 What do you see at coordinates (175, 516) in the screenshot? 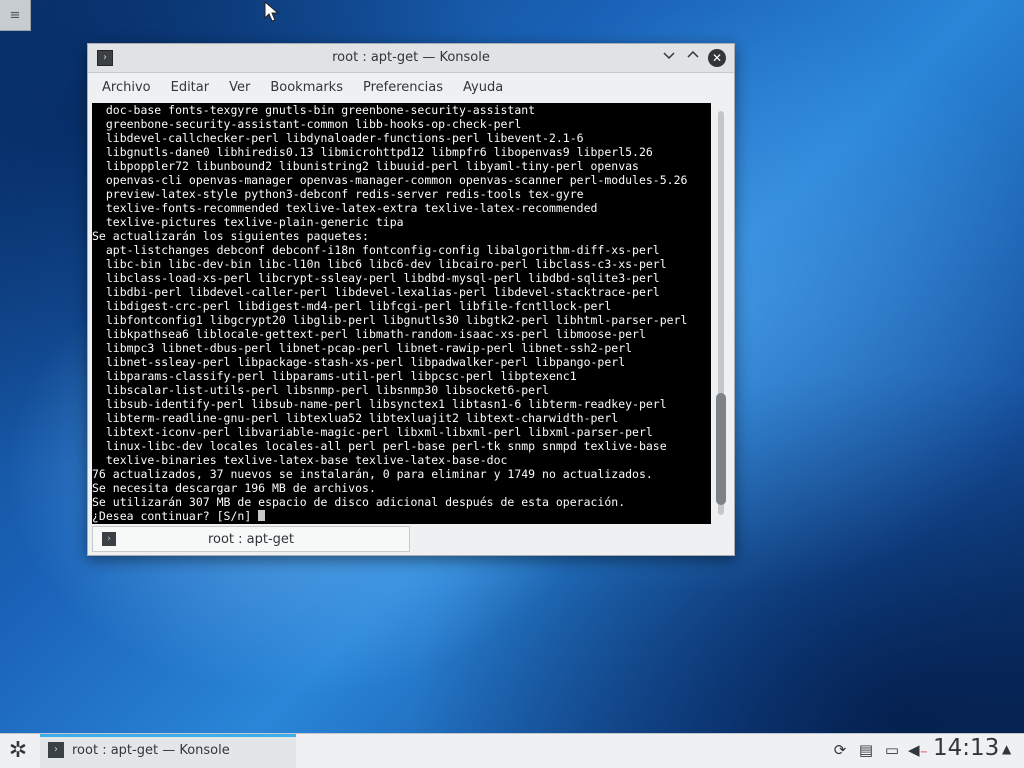
I see `terminal-line: ¿Desea continuar? [S/n]` at bounding box center [175, 516].